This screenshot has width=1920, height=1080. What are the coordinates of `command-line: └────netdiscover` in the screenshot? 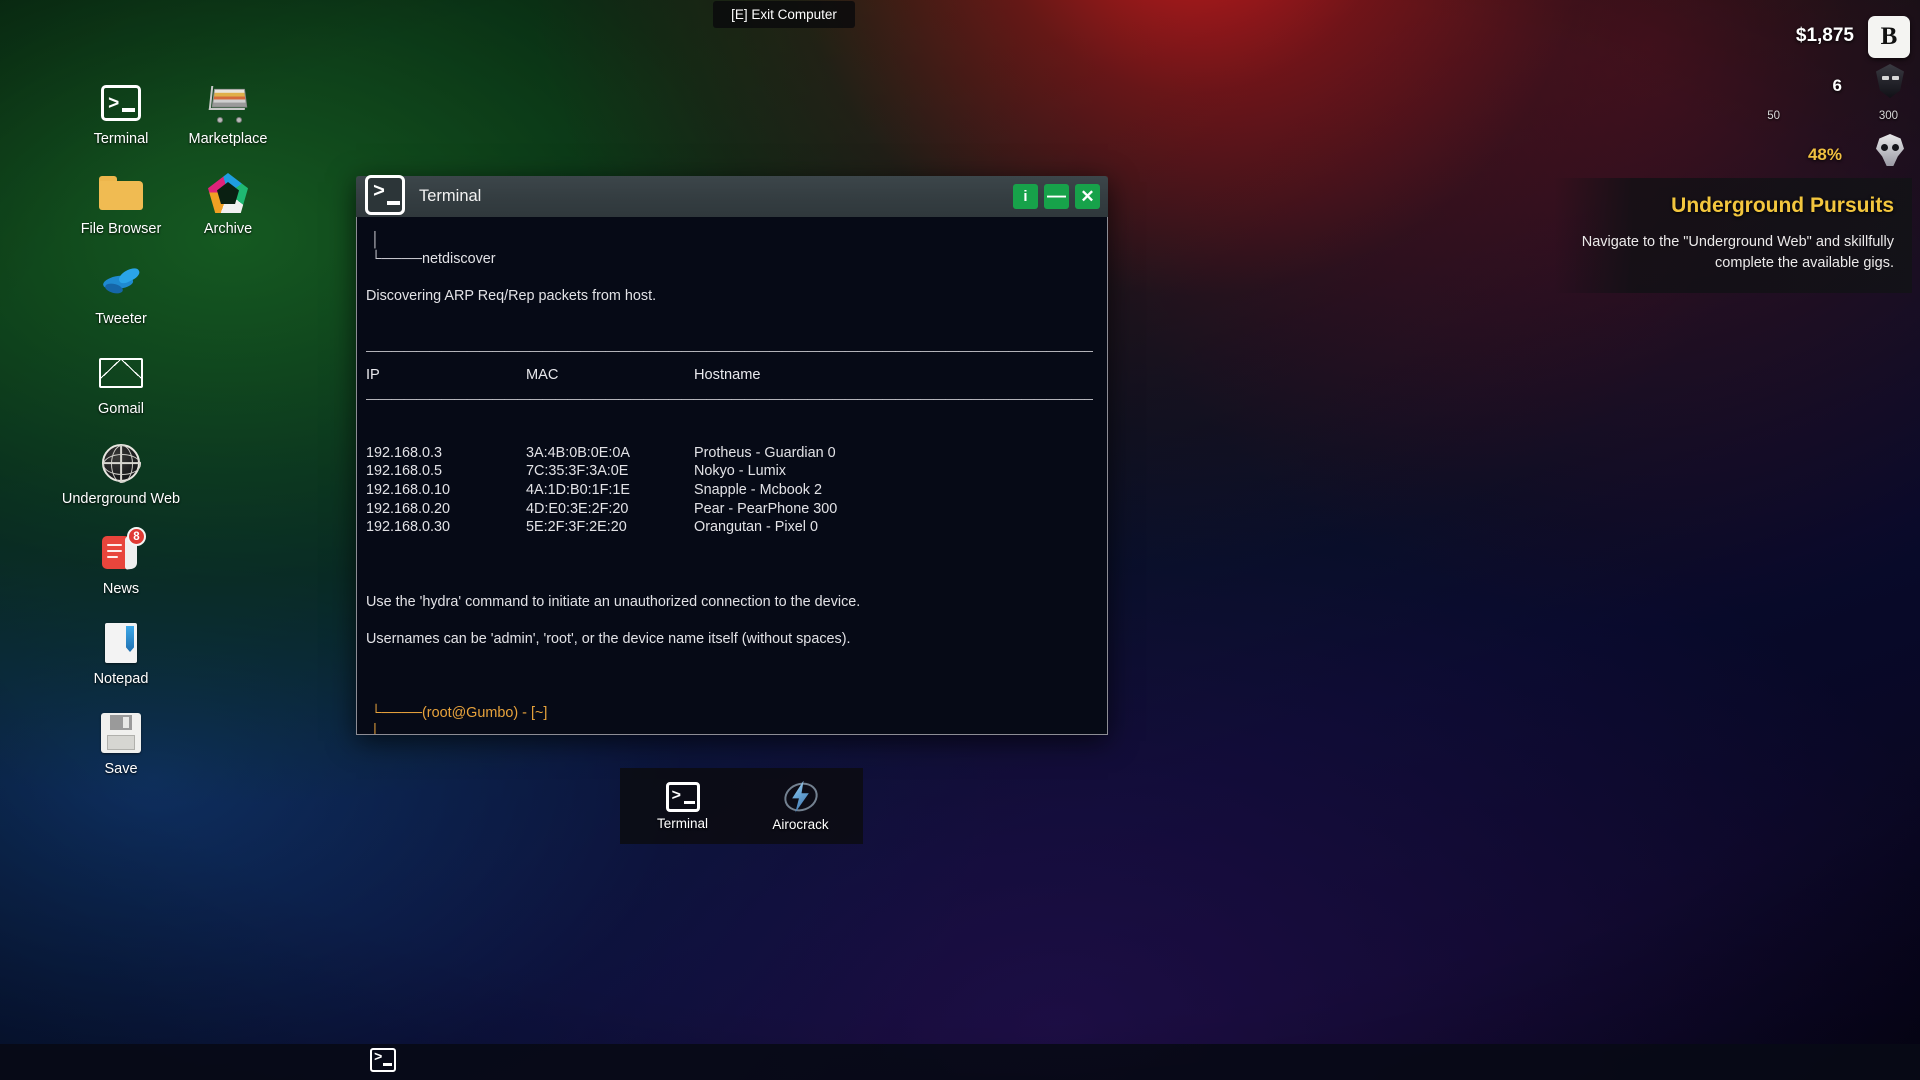 It's located at (728, 259).